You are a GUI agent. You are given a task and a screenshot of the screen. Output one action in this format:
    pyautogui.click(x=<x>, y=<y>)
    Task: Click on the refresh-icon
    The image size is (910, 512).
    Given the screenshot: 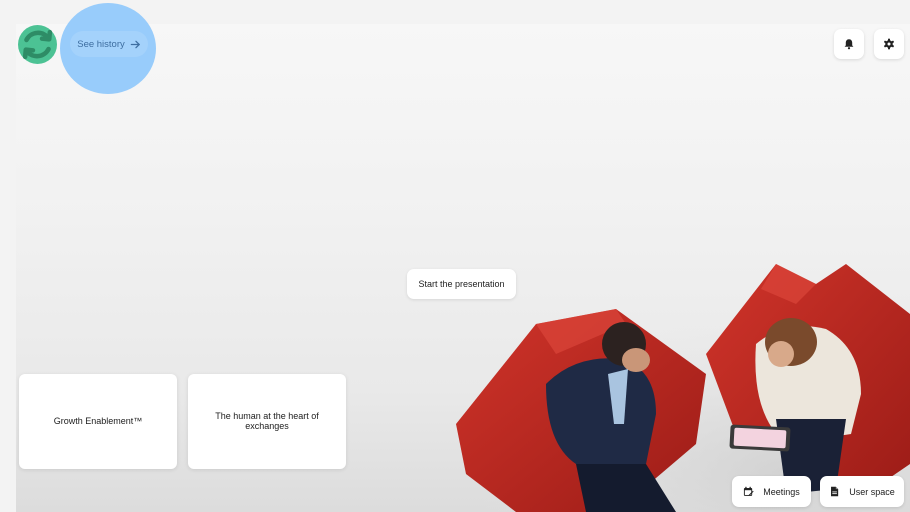 What is the action you would take?
    pyautogui.click(x=37, y=44)
    